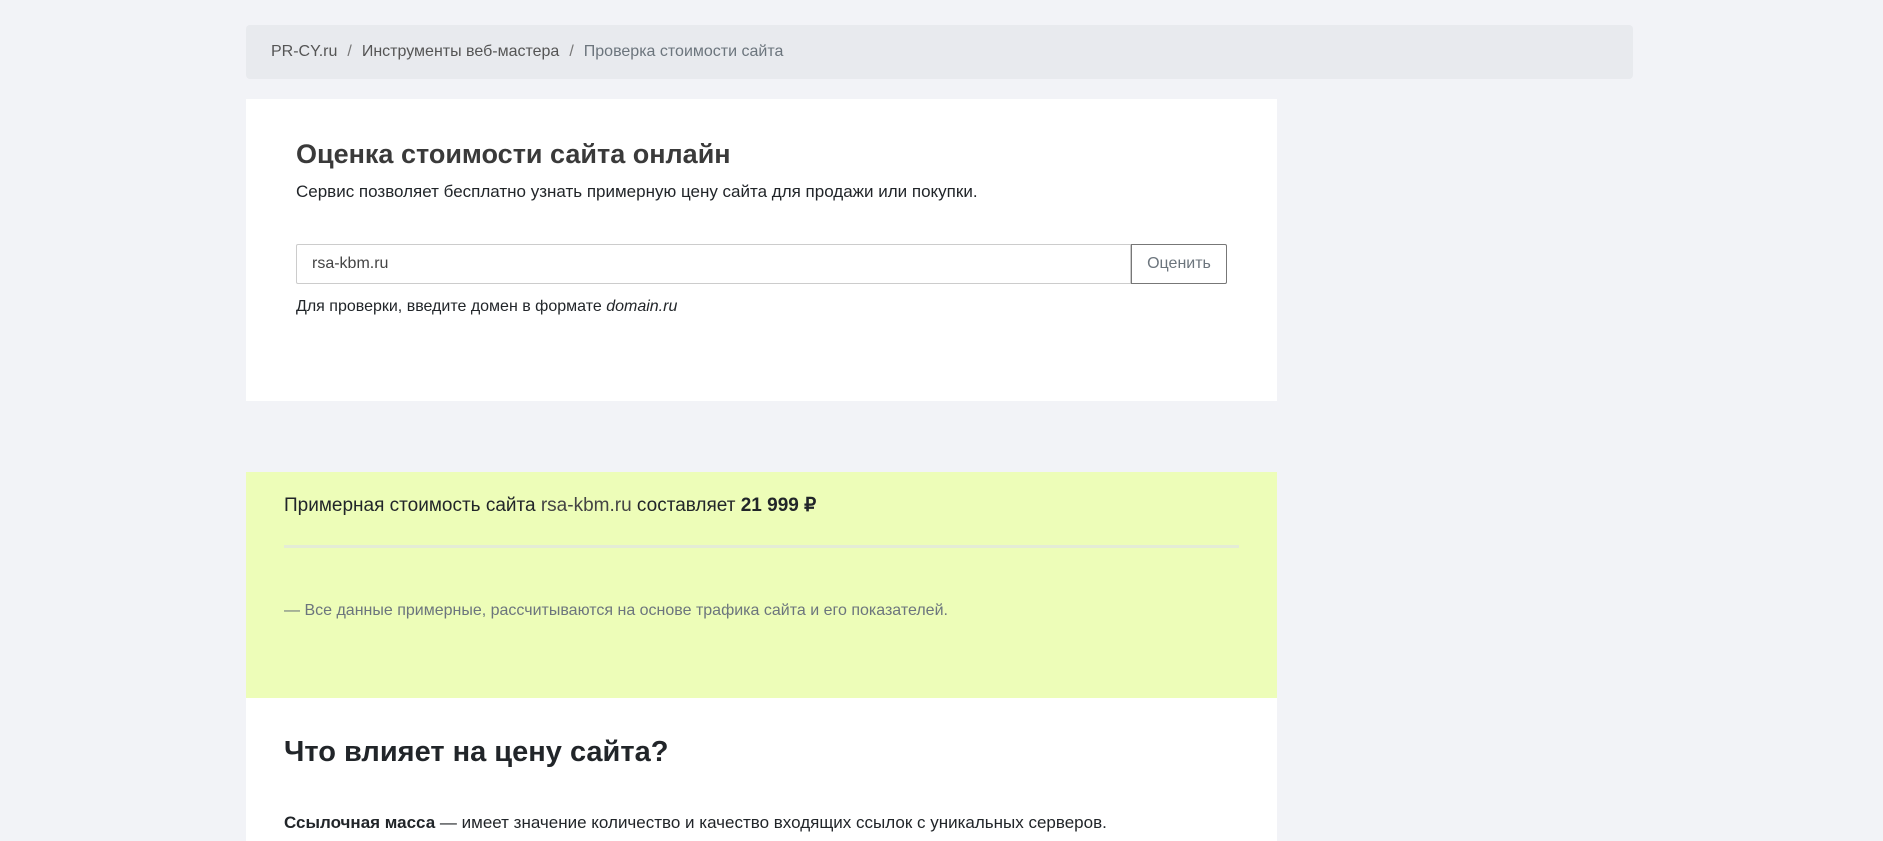 Image resolution: width=1883 pixels, height=841 pixels. What do you see at coordinates (683, 51) in the screenshot?
I see `breadcrumb-current: Проверка стоимости сайта` at bounding box center [683, 51].